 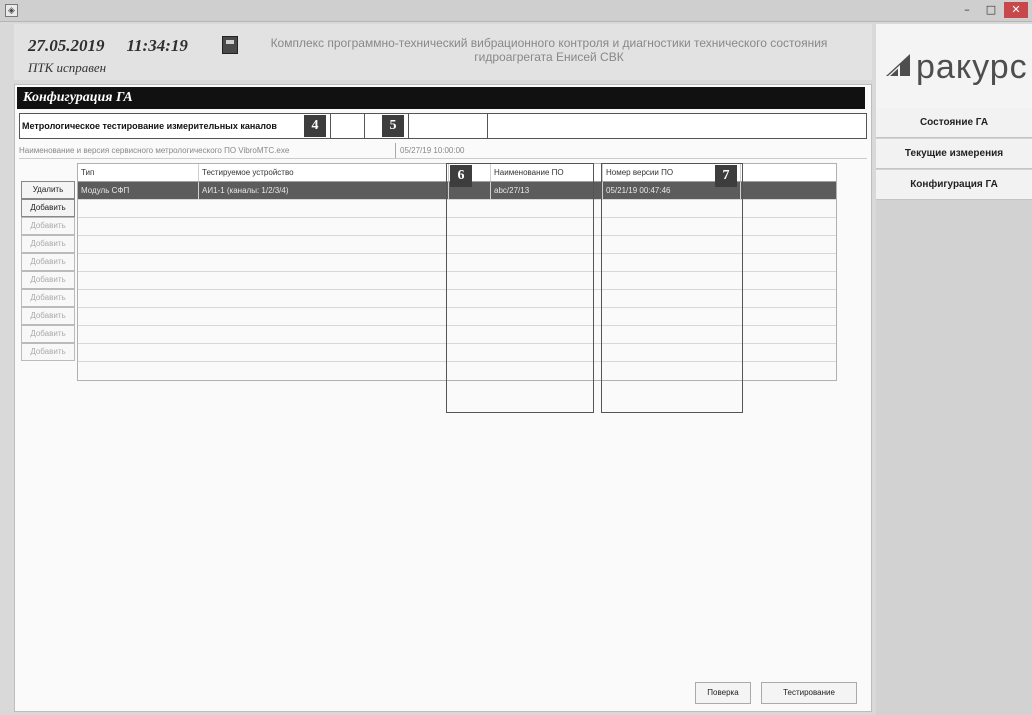 I want to click on window-titlebar: ◈ – □ ✕, so click(x=516, y=11).